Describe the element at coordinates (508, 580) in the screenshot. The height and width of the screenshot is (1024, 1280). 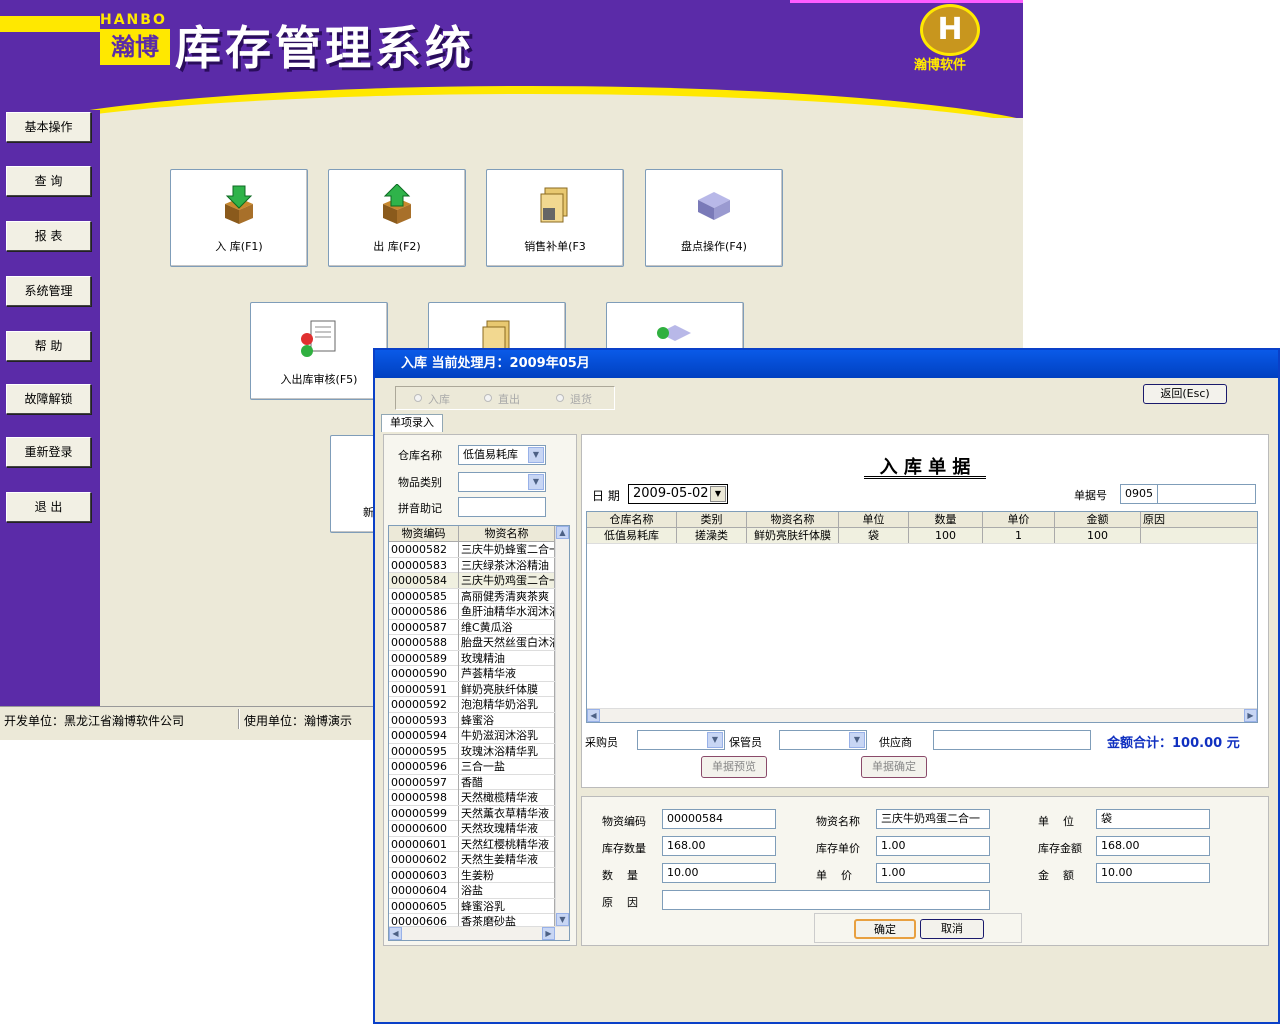
I see `list-item-name: 三庆牛奶鸡蛋二合一` at that location.